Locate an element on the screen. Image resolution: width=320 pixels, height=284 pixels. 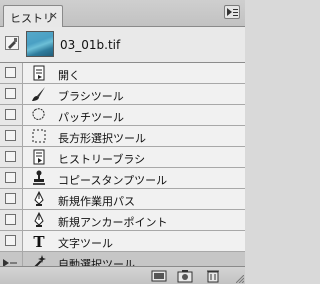
history-item-label: パッチツール is located at coordinates (91, 117).